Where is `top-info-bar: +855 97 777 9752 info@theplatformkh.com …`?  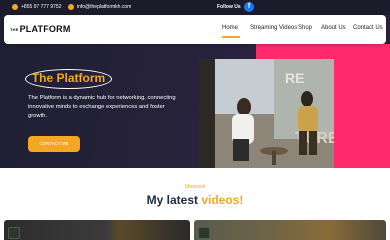 top-info-bar: +855 97 777 9752 info@theplatformkh.com … is located at coordinates (195, 7).